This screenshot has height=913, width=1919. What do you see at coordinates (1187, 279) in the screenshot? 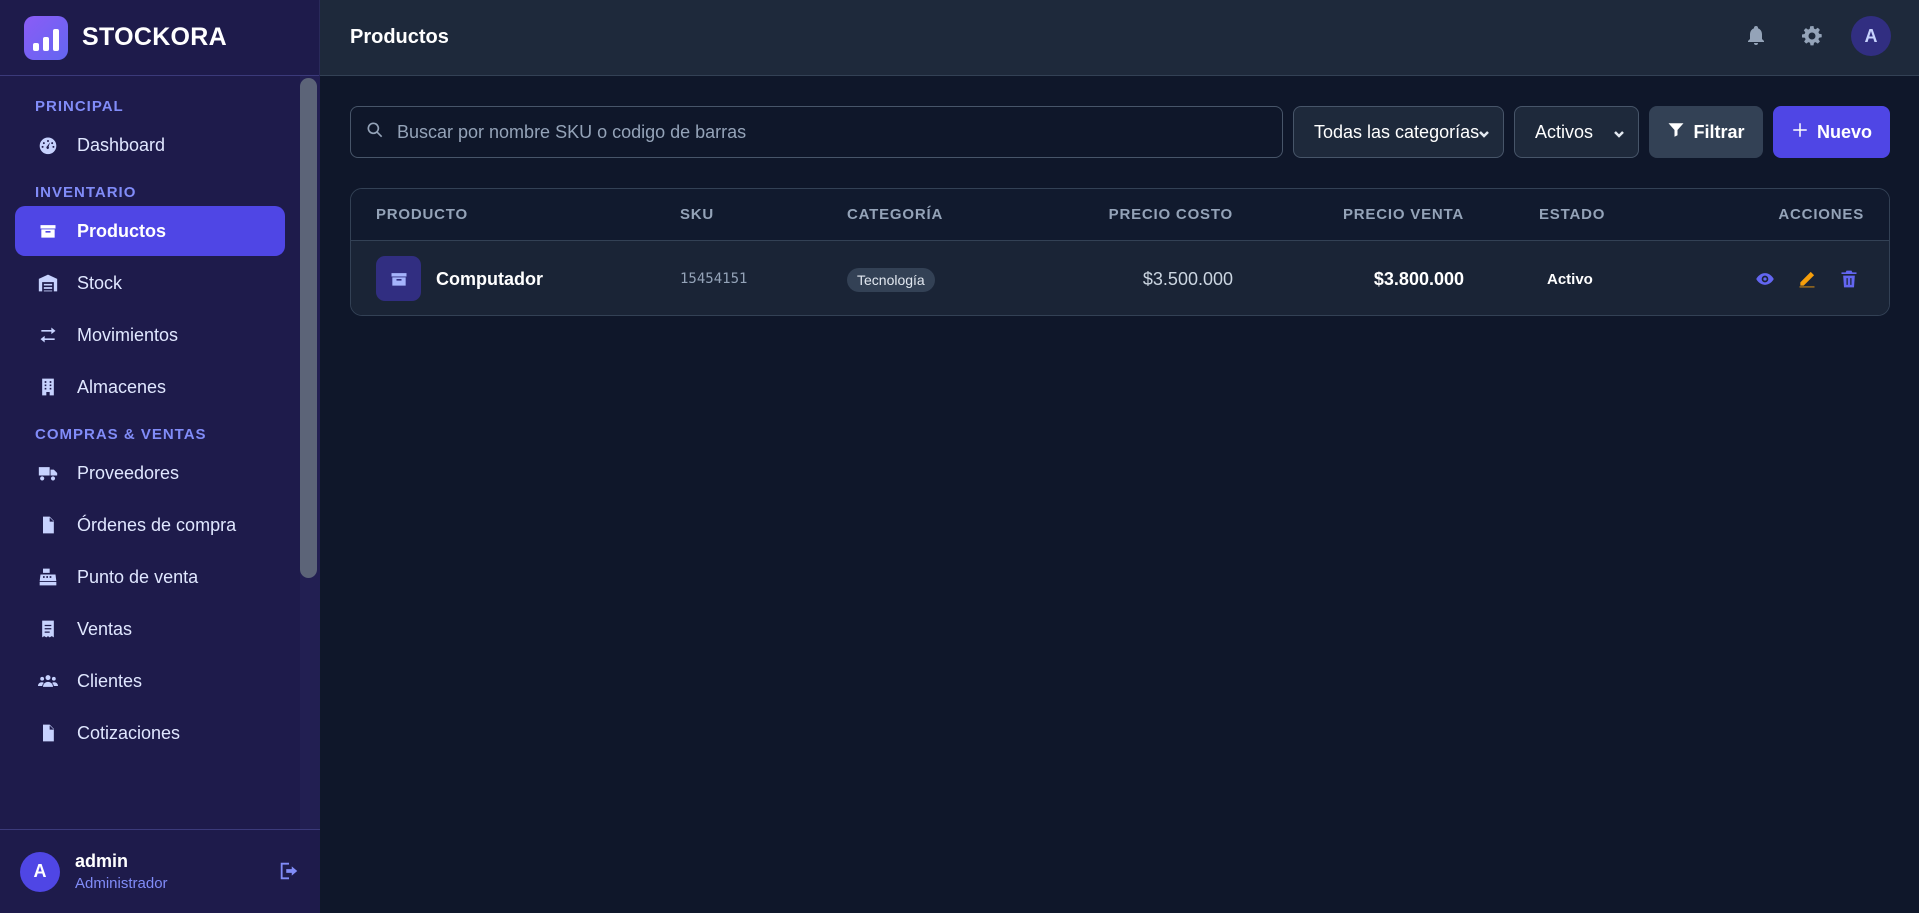
I see `product-cost: $3.500.000` at bounding box center [1187, 279].